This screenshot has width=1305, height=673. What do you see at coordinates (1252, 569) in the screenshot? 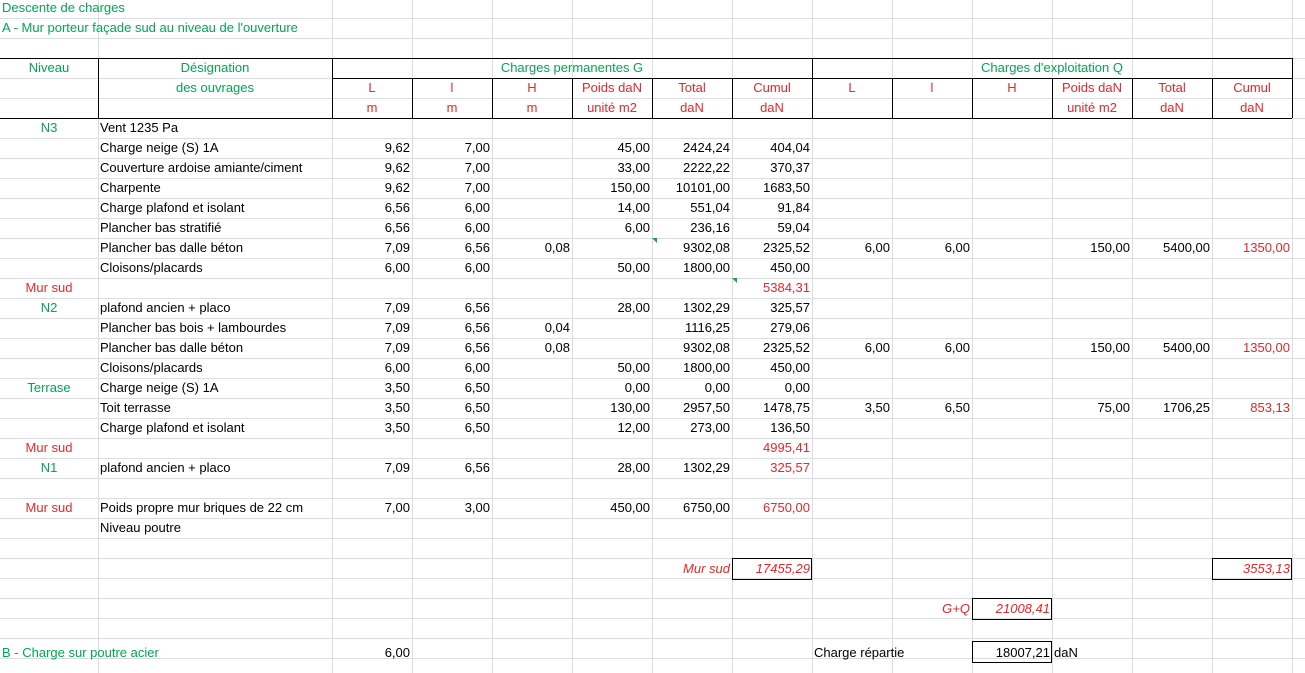
I see `total-q-value: 3553,13` at bounding box center [1252, 569].